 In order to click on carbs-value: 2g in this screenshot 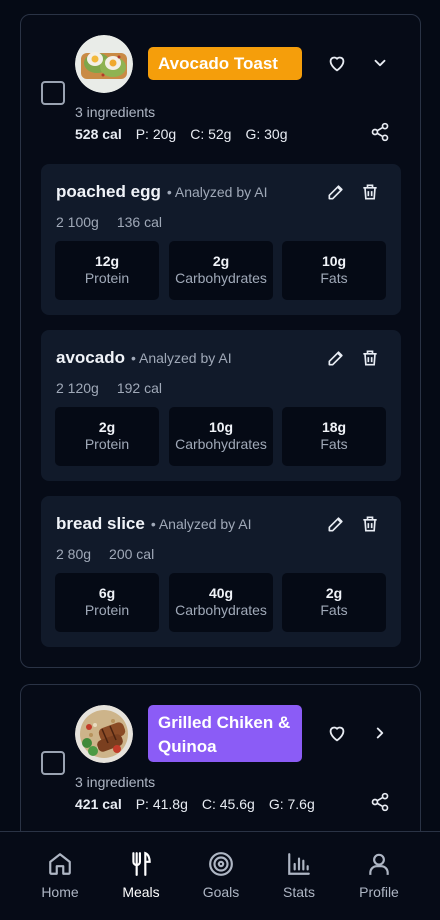, I will do `click(221, 261)`.